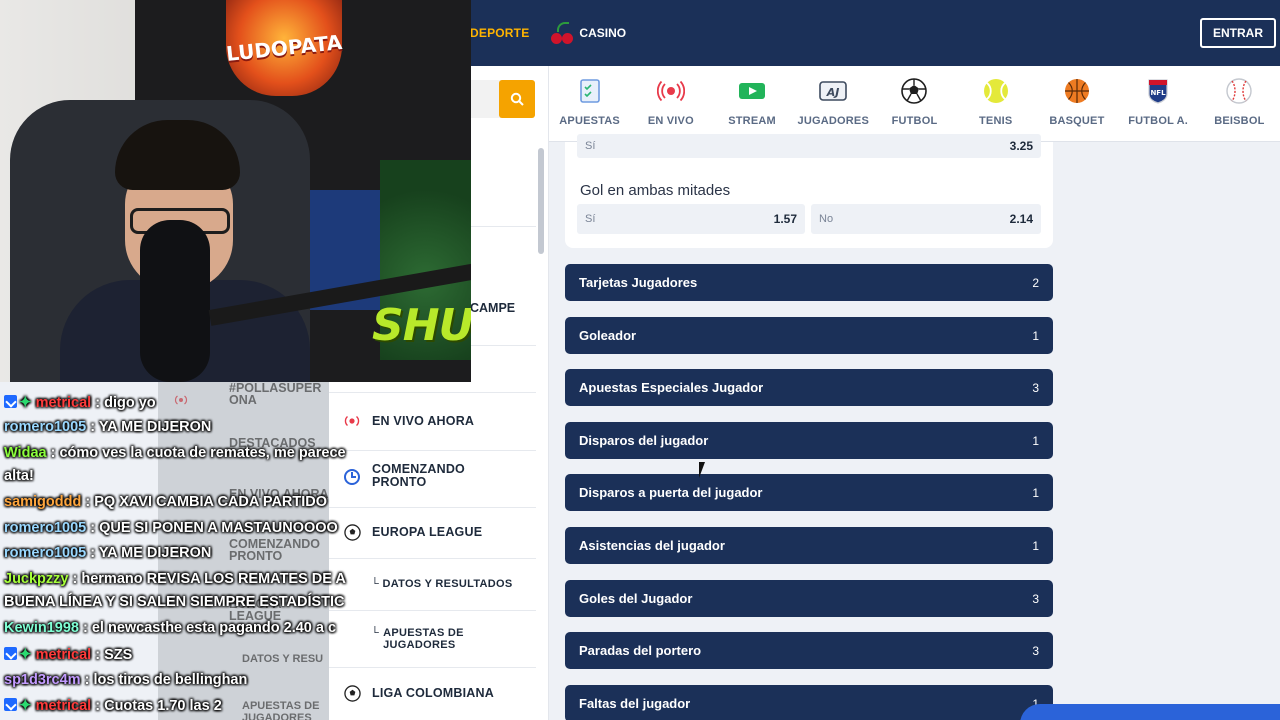 The width and height of the screenshot is (1280, 720). What do you see at coordinates (670, 121) in the screenshot?
I see `sport-label: EN VIVO` at bounding box center [670, 121].